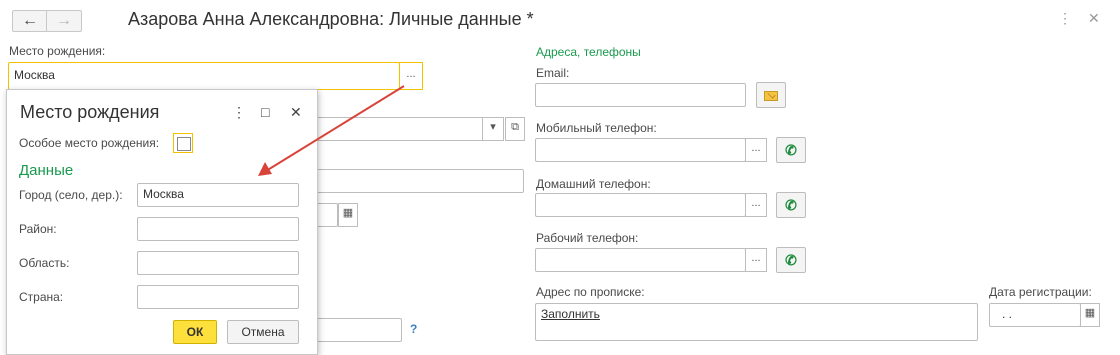 This screenshot has height=355, width=1120. What do you see at coordinates (331, 130) in the screenshot?
I see `annotation-arrow` at bounding box center [331, 130].